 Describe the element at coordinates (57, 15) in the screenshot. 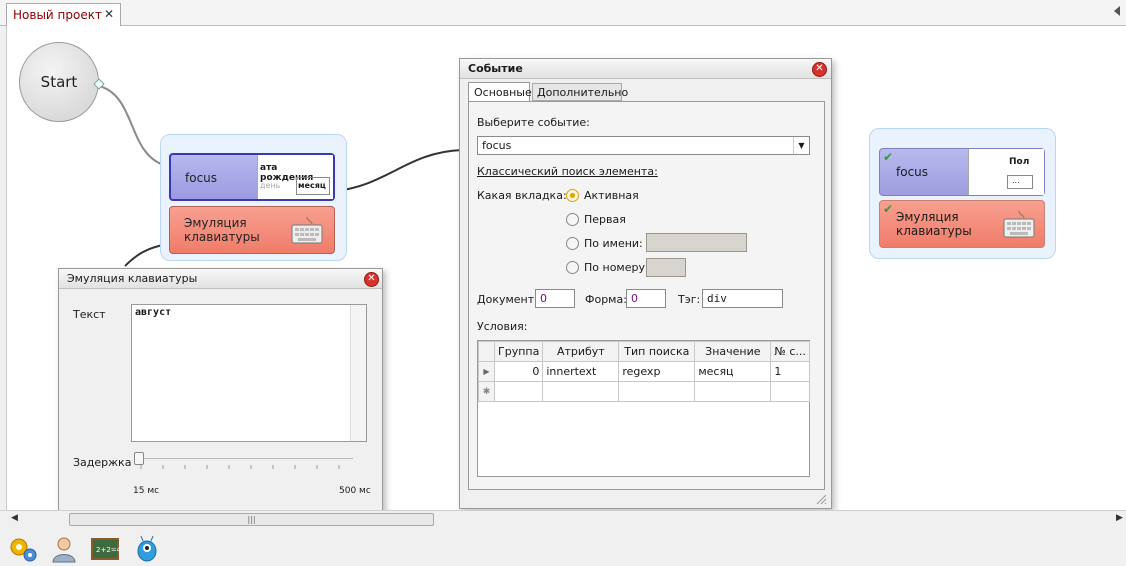

I see `tab-label: Новый проект` at that location.